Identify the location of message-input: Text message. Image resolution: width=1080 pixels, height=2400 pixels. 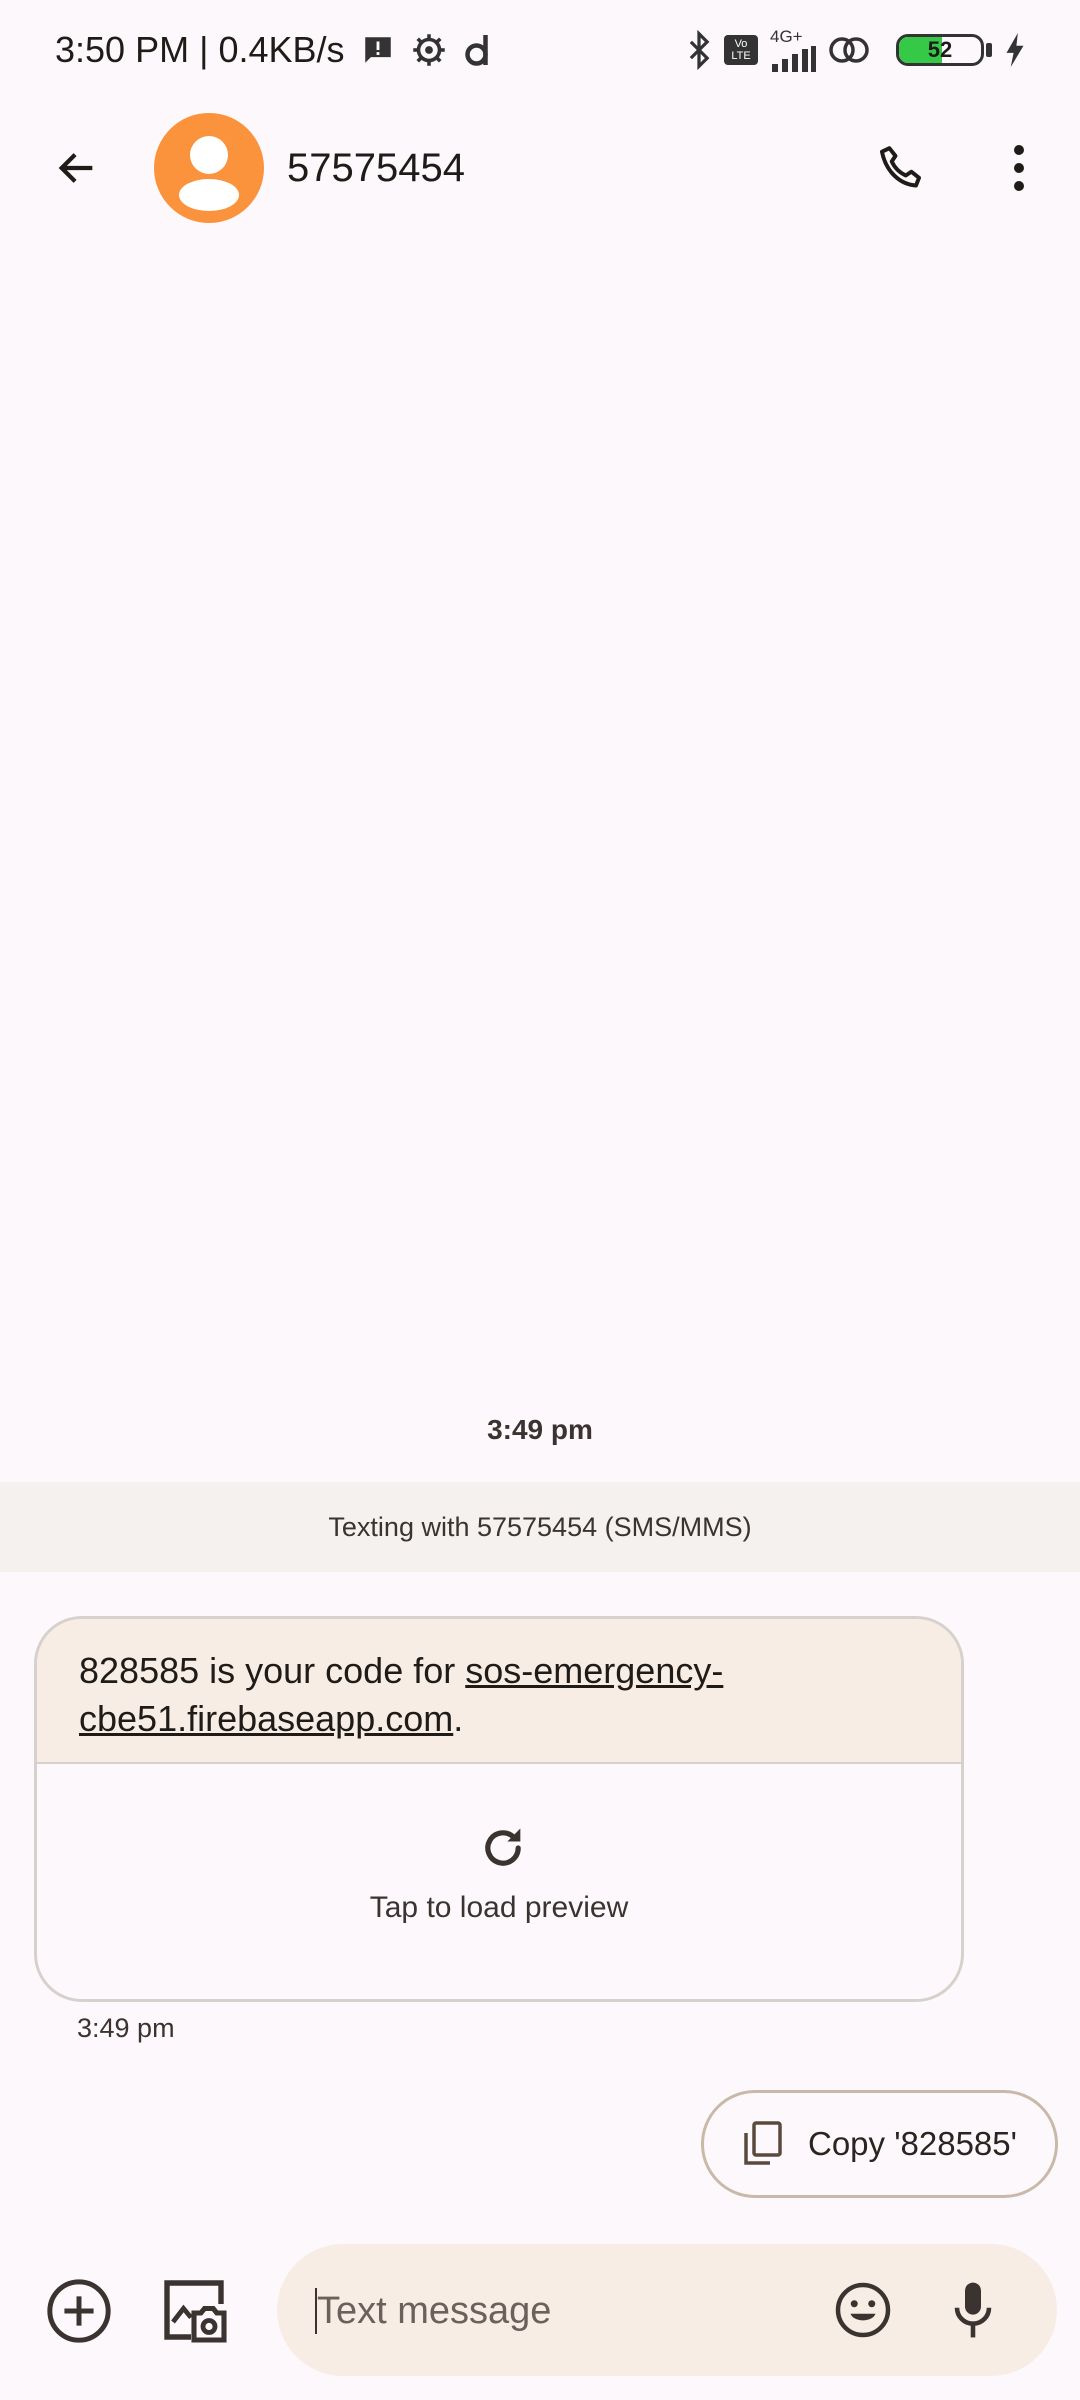
(667, 2310).